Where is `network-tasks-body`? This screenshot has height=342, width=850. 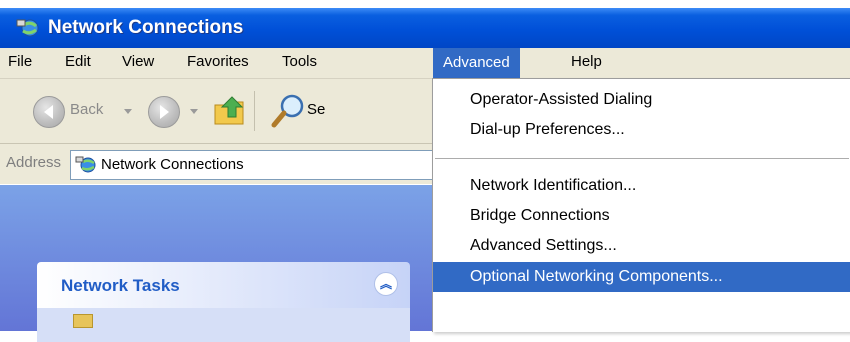 network-tasks-body is located at coordinates (223, 325).